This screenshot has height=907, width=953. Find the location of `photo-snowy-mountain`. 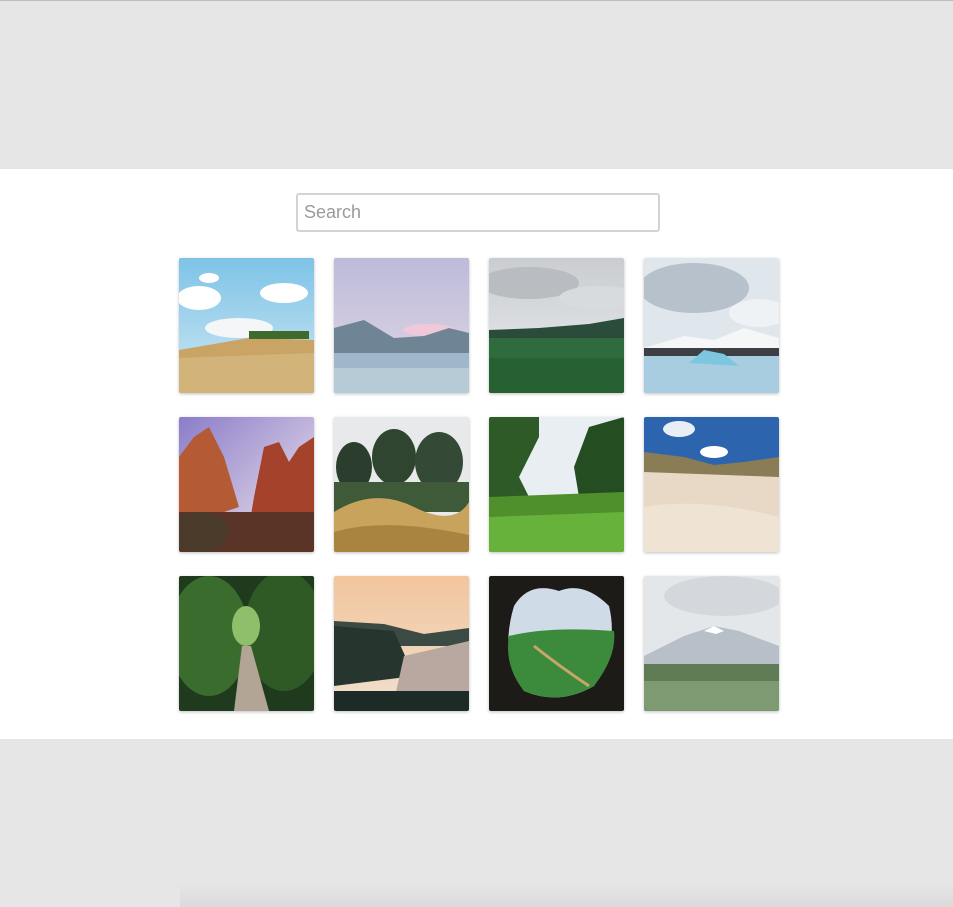

photo-snowy-mountain is located at coordinates (711, 643).